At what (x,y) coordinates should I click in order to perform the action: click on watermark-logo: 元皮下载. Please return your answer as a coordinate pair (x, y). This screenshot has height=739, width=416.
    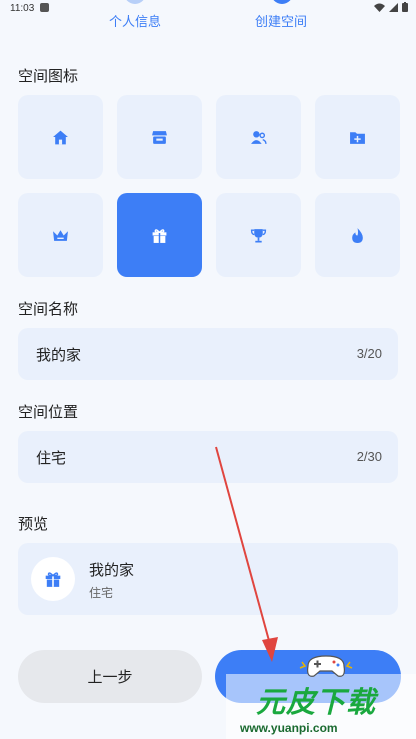
    Looking at the image, I should click on (316, 702).